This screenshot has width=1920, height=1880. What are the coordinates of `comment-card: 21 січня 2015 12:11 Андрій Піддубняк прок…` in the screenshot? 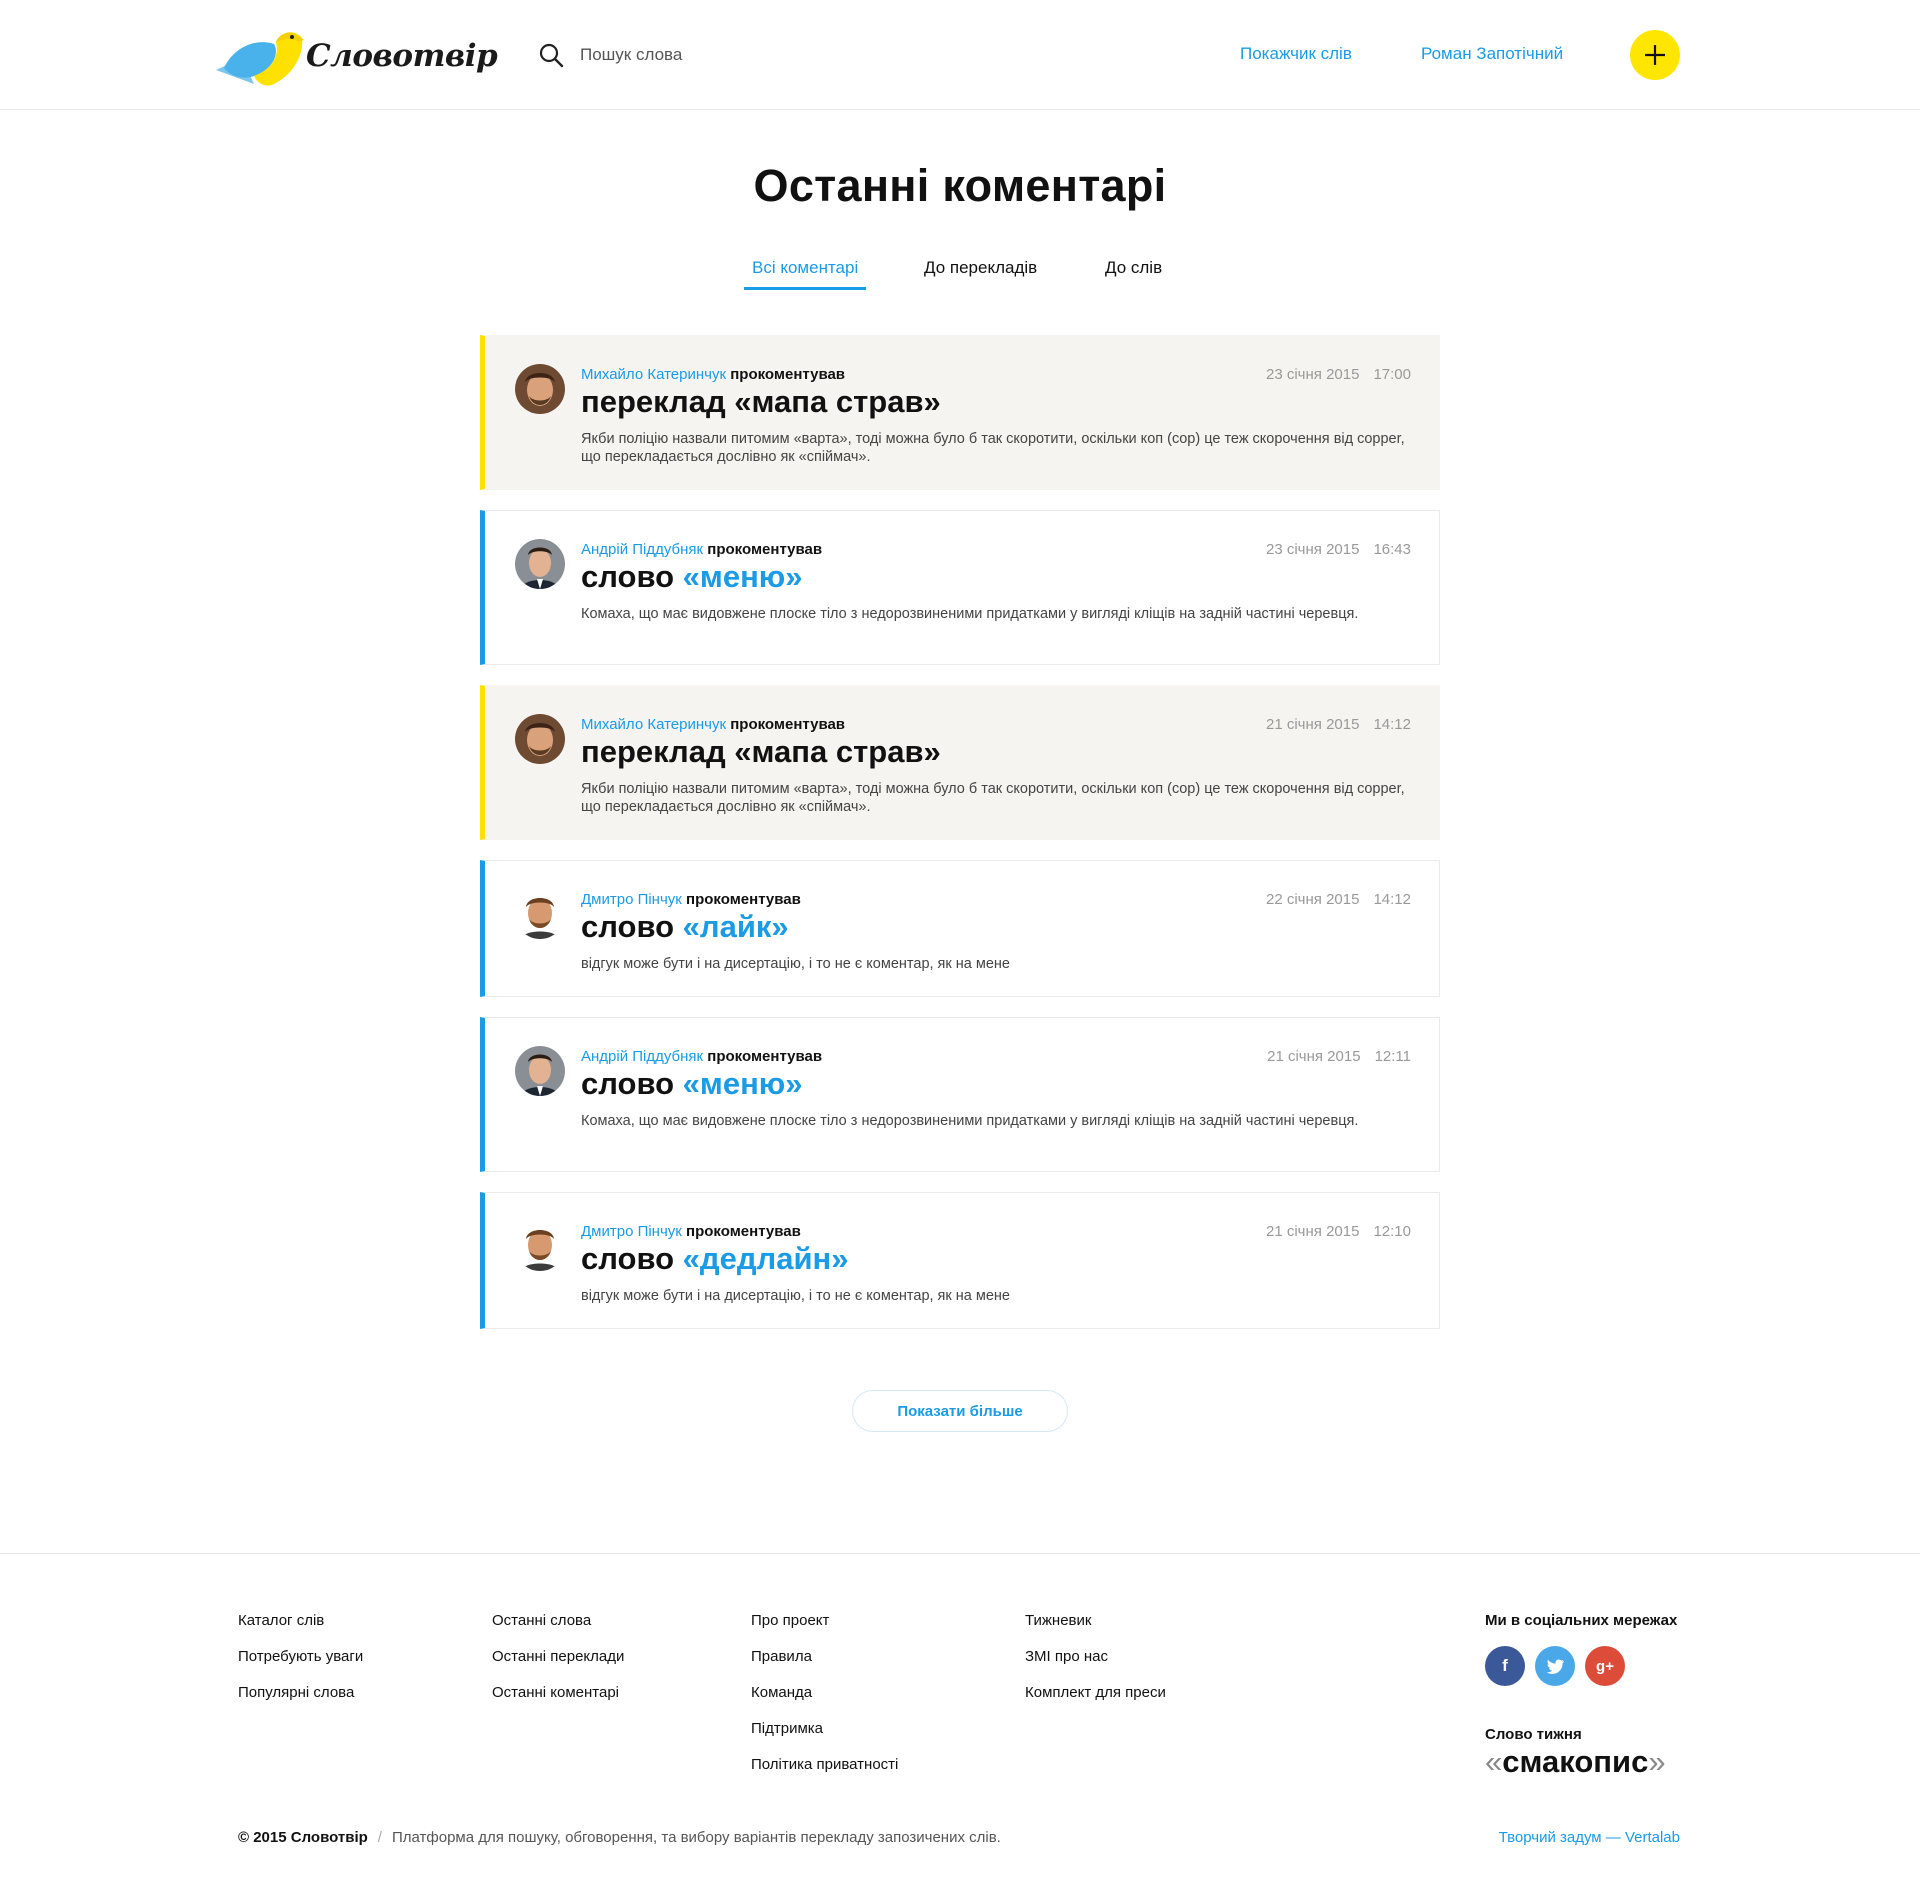 It's located at (960, 1094).